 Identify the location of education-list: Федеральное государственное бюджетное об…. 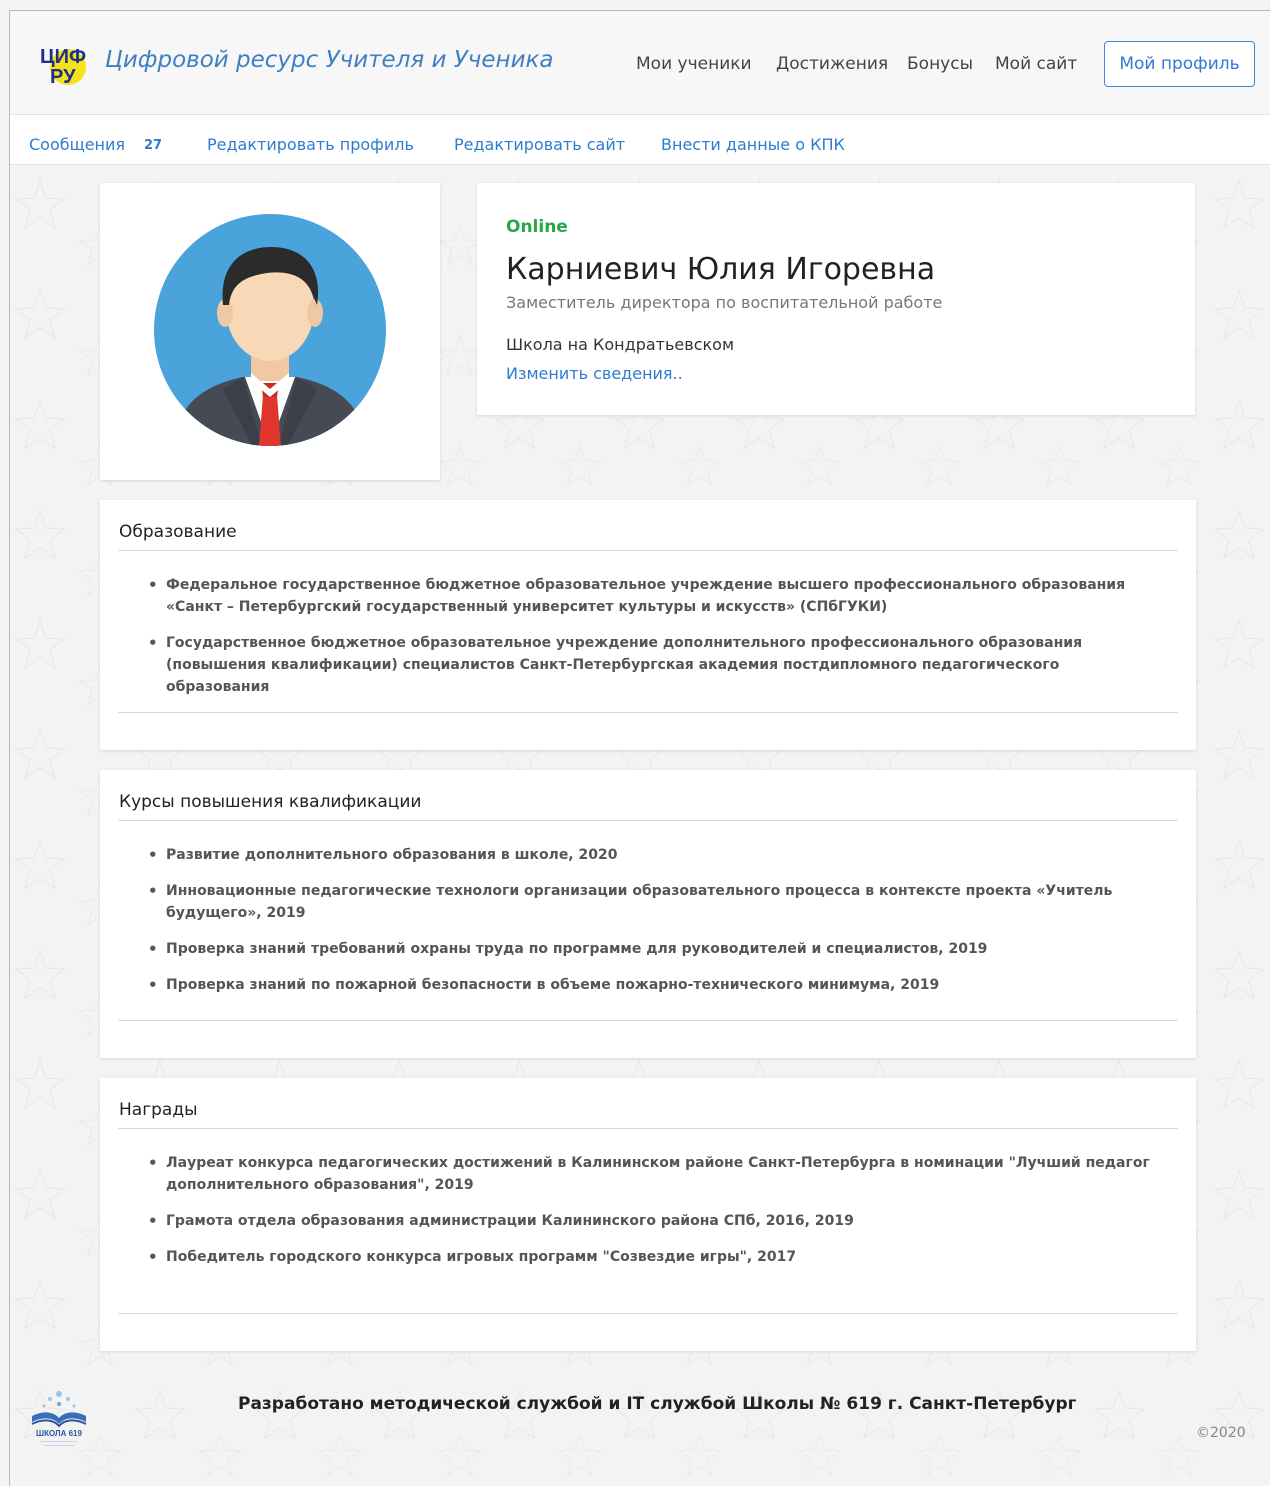
(652, 643).